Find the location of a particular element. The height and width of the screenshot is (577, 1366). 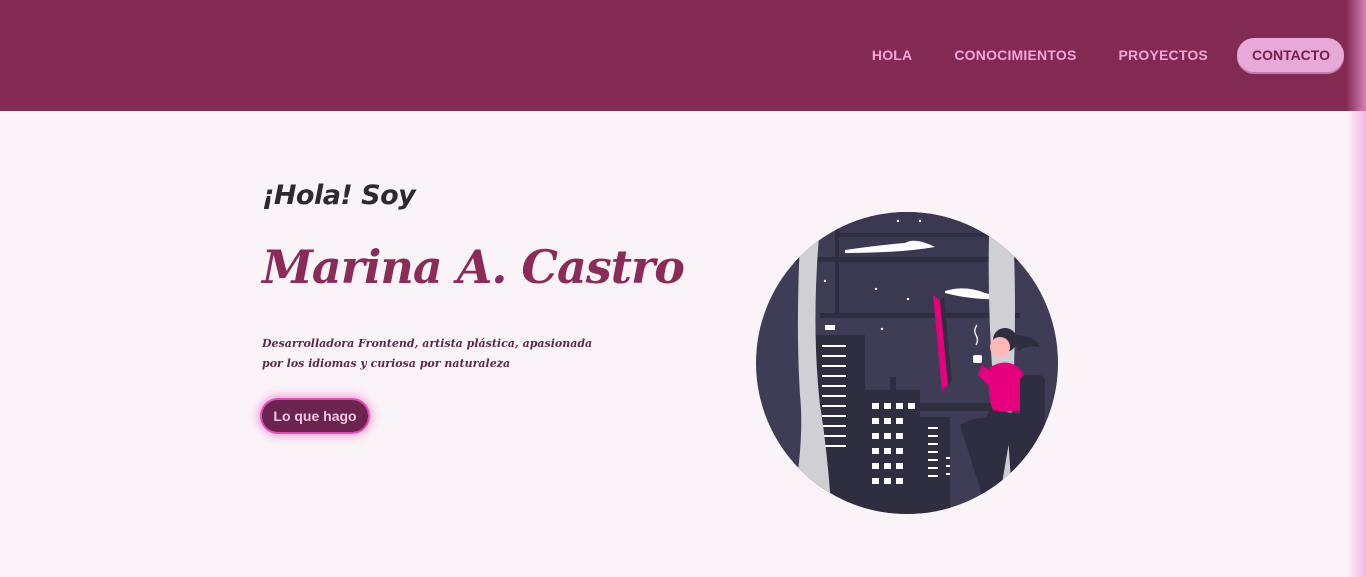

what-i-do-button: Lo que hago is located at coordinates (315, 416).